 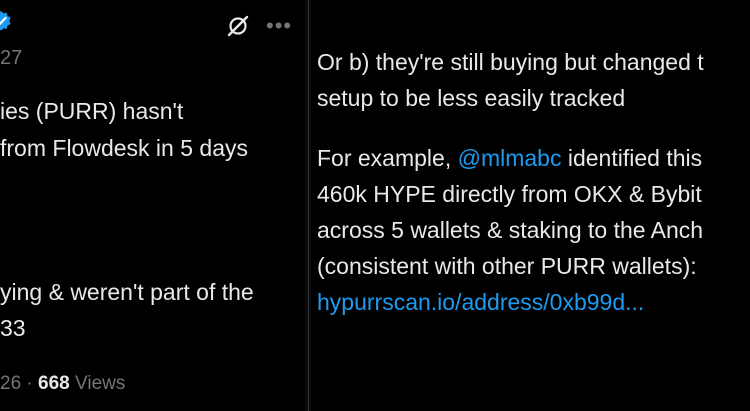 I want to click on tweet-text-line: 460k HYPE directly from OKX & Bybit, so click(x=509, y=194).